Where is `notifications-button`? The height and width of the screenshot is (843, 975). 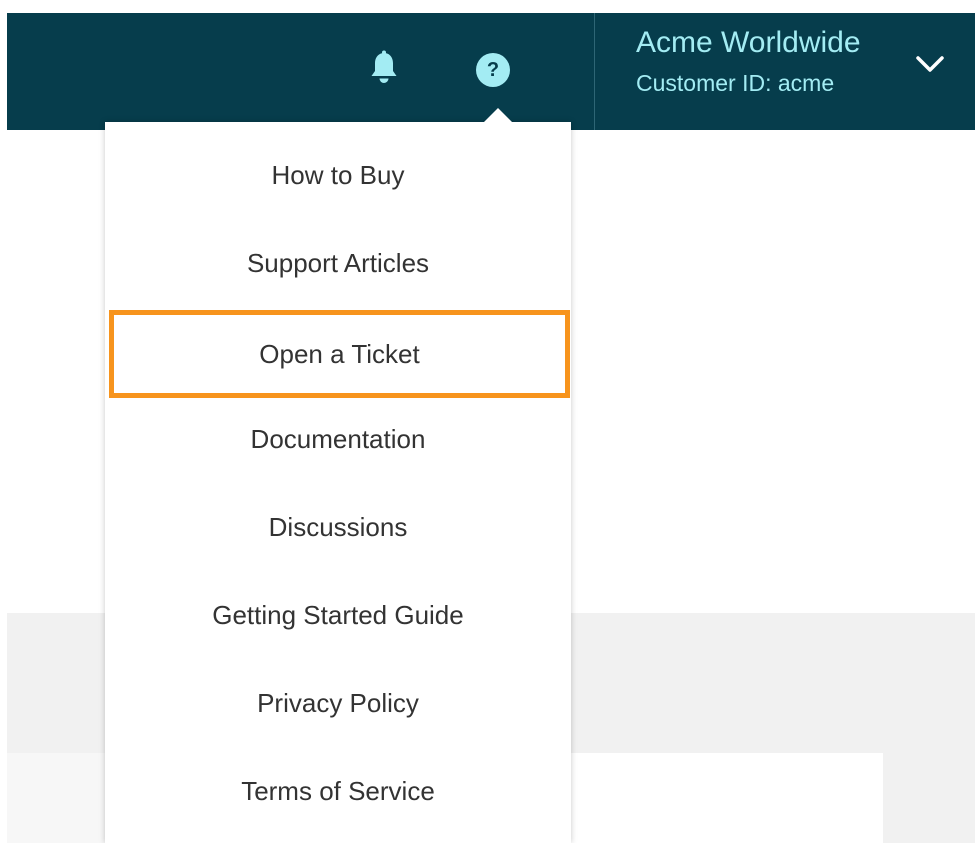 notifications-button is located at coordinates (384, 68).